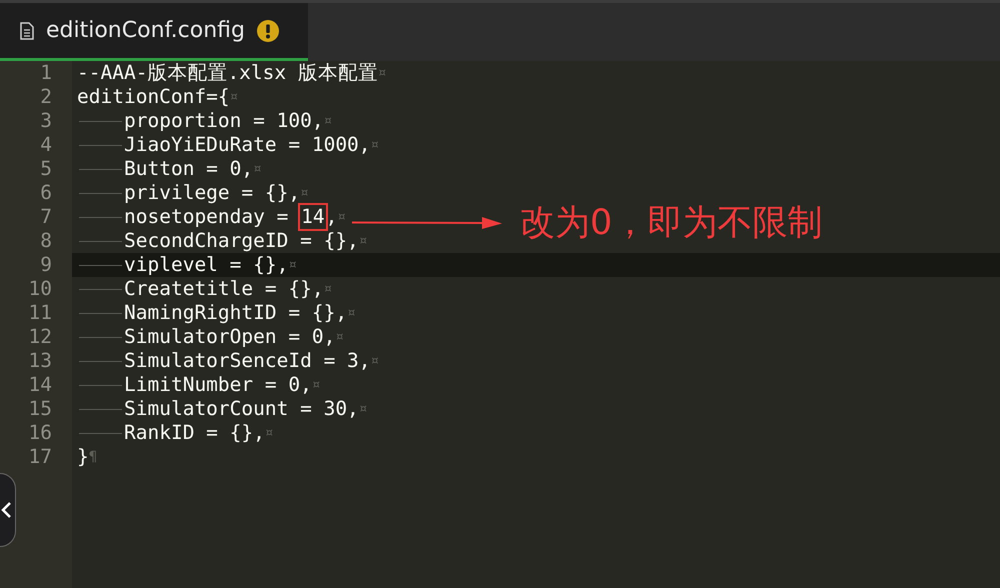 The width and height of the screenshot is (1000, 588). I want to click on file-tab: editionConf.config, so click(154, 32).